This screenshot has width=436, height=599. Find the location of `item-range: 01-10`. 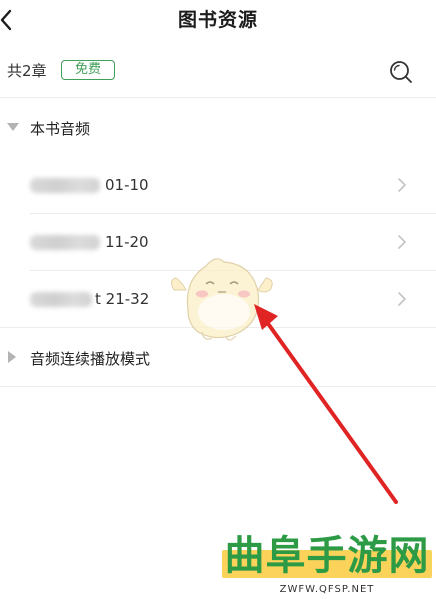

item-range: 01-10 is located at coordinates (127, 185).